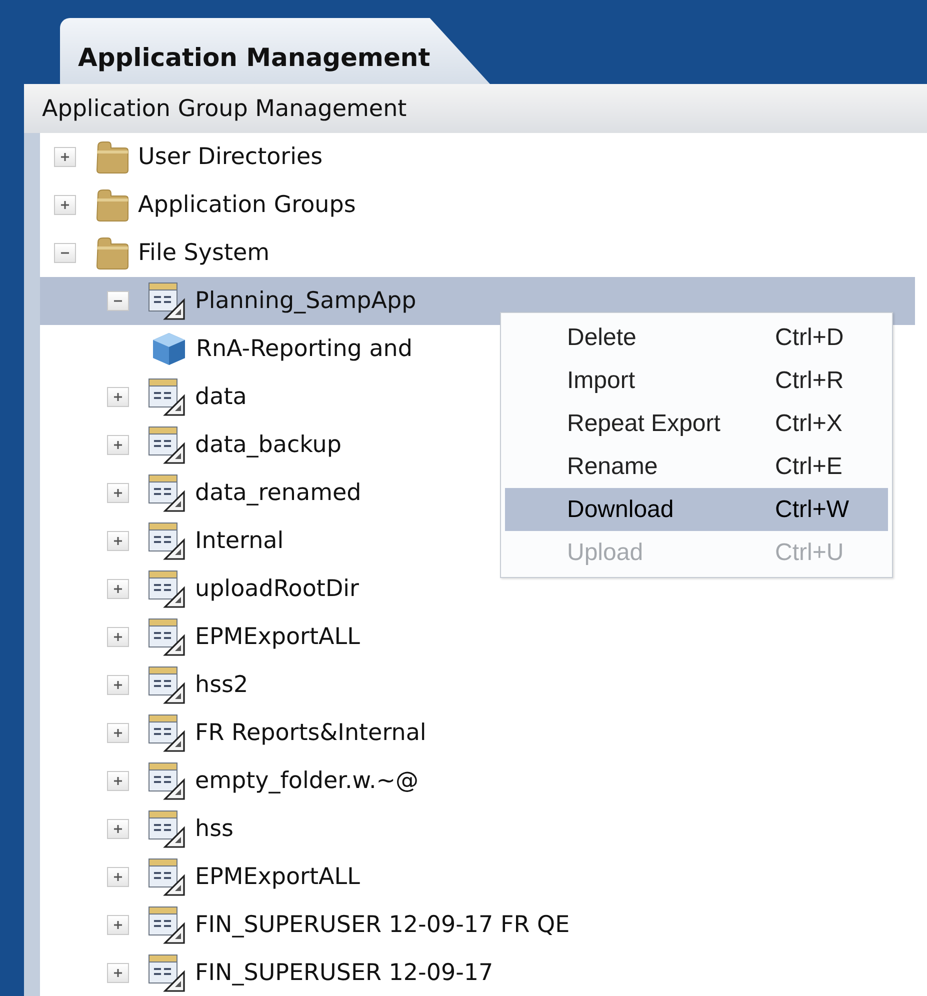 The image size is (927, 996). Describe the element at coordinates (808, 467) in the screenshot. I see `shortcut-text: Ctrl+E` at that location.